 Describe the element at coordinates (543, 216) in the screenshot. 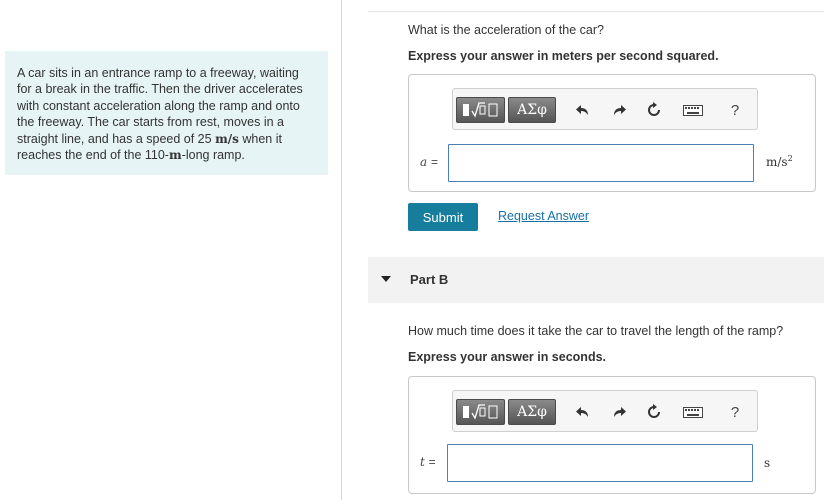

I see `request-answer-link: Request Answer` at that location.